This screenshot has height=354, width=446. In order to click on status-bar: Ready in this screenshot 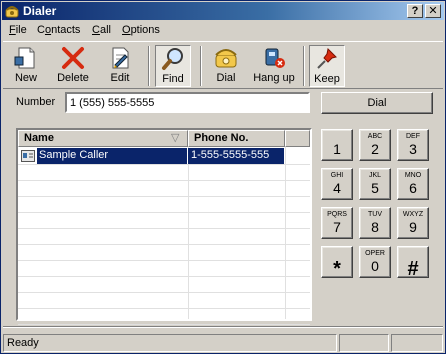, I will do `click(223, 343)`.